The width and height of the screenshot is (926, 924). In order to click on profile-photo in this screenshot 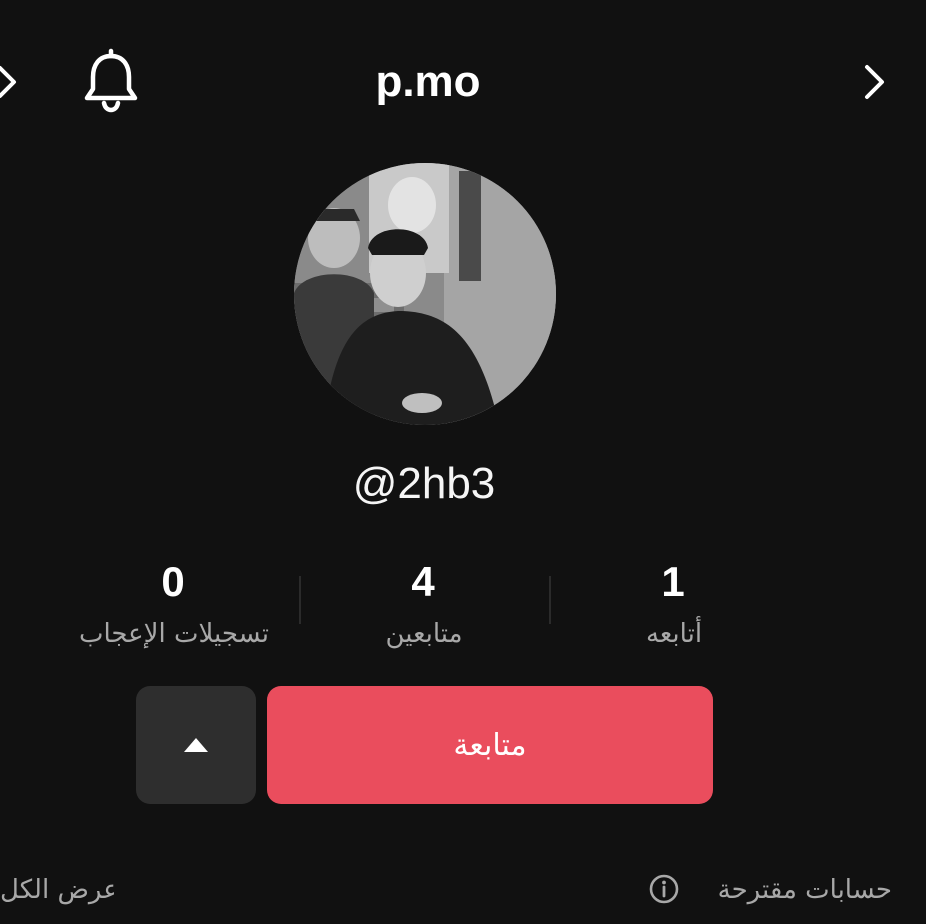, I will do `click(425, 294)`.